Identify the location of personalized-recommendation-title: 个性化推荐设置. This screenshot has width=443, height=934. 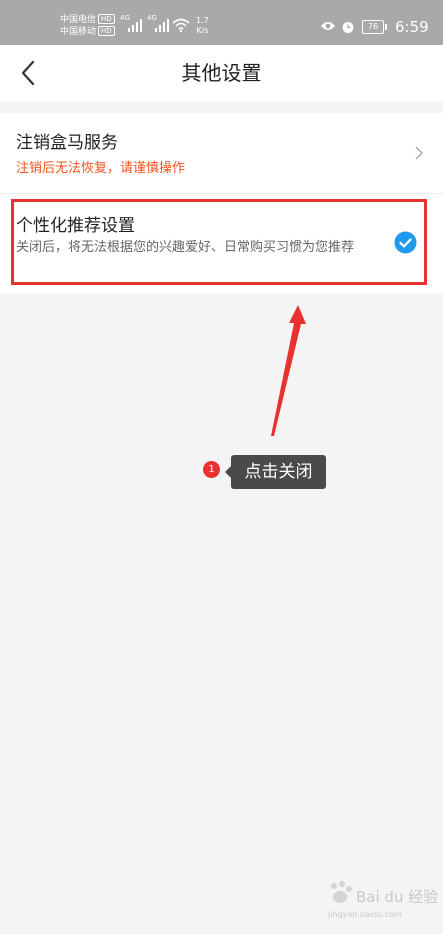
(75, 226).